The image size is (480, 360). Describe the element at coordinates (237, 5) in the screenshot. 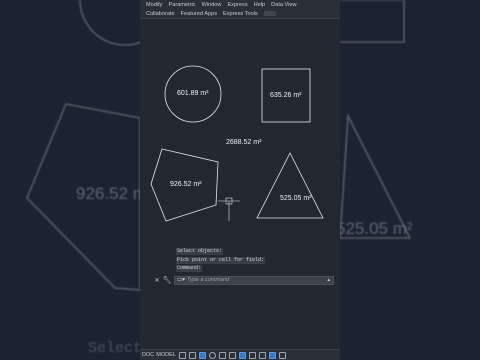

I see `menu-express: Express` at that location.